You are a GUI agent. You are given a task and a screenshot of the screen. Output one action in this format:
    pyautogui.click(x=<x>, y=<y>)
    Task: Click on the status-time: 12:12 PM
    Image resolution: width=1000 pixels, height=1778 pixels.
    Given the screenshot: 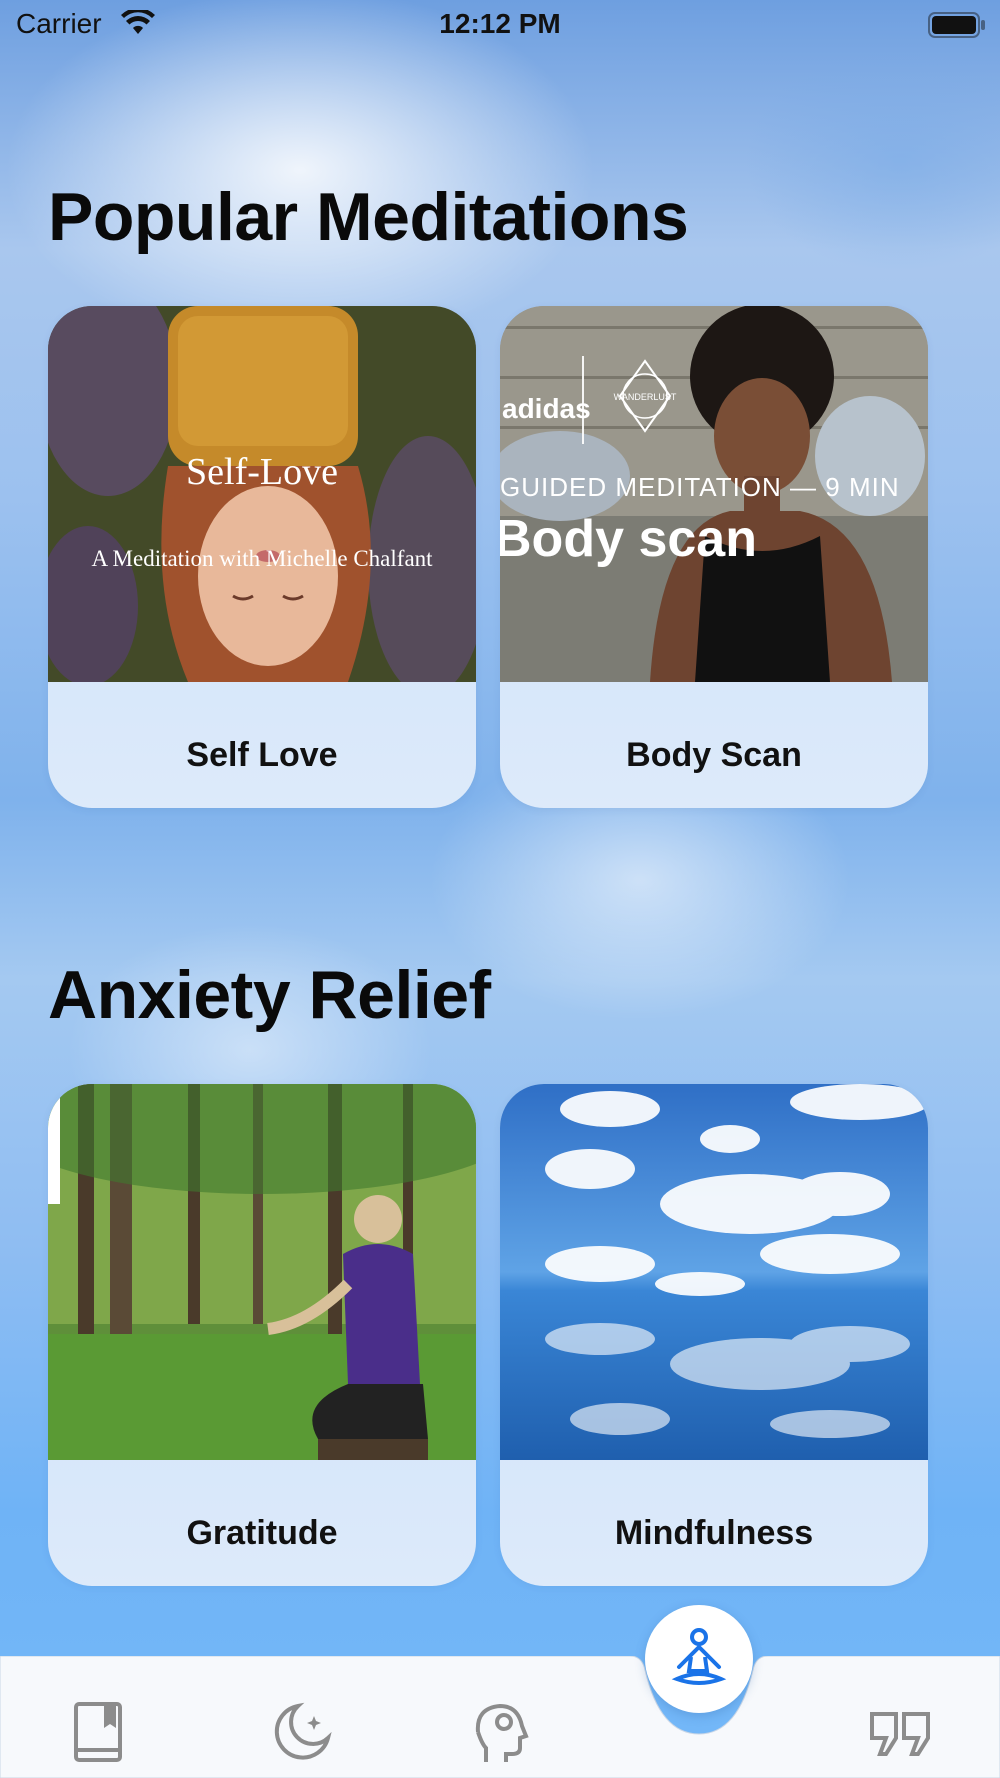 What is the action you would take?
    pyautogui.click(x=500, y=23)
    